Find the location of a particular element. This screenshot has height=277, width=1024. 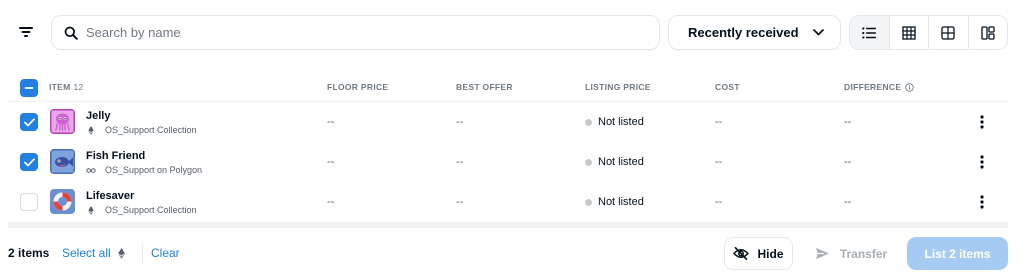

nft-name: Lifesaver is located at coordinates (110, 196).